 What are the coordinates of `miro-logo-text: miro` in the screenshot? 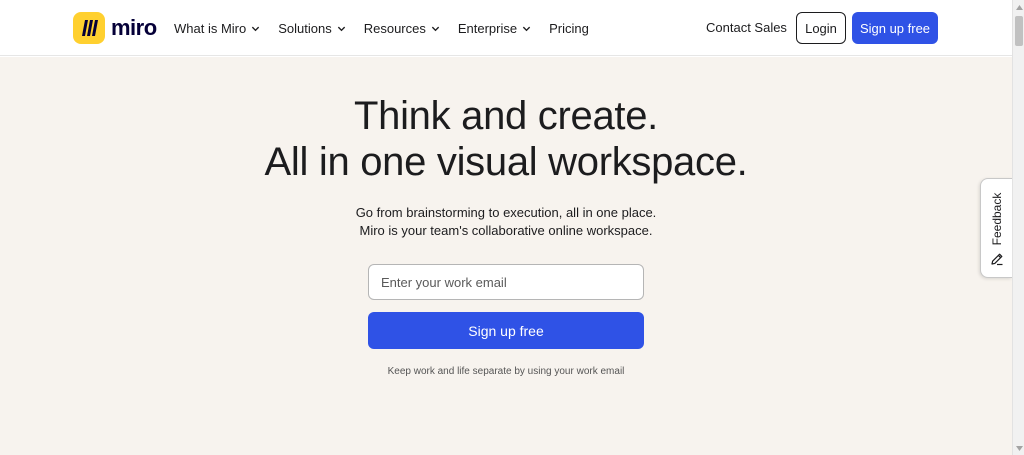 It's located at (134, 27).